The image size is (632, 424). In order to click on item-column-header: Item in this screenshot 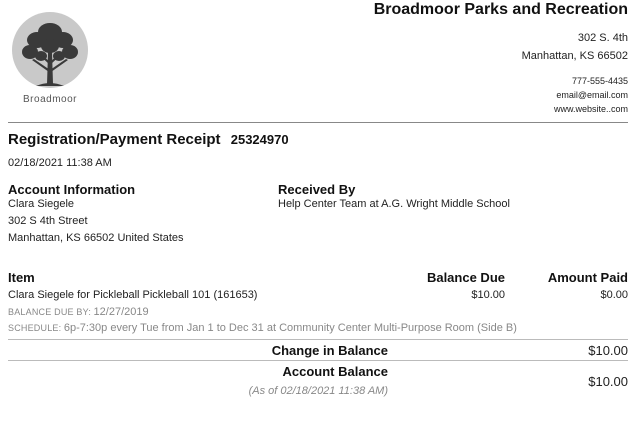, I will do `click(21, 277)`.